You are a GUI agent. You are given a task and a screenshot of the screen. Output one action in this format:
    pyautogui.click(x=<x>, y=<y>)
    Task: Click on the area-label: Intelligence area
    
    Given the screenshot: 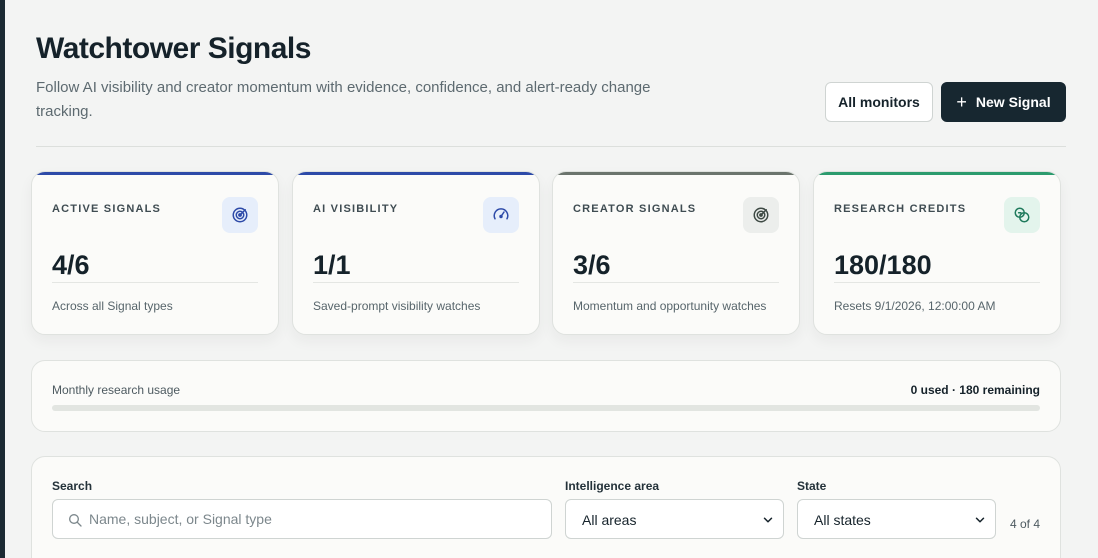 What is the action you would take?
    pyautogui.click(x=612, y=486)
    